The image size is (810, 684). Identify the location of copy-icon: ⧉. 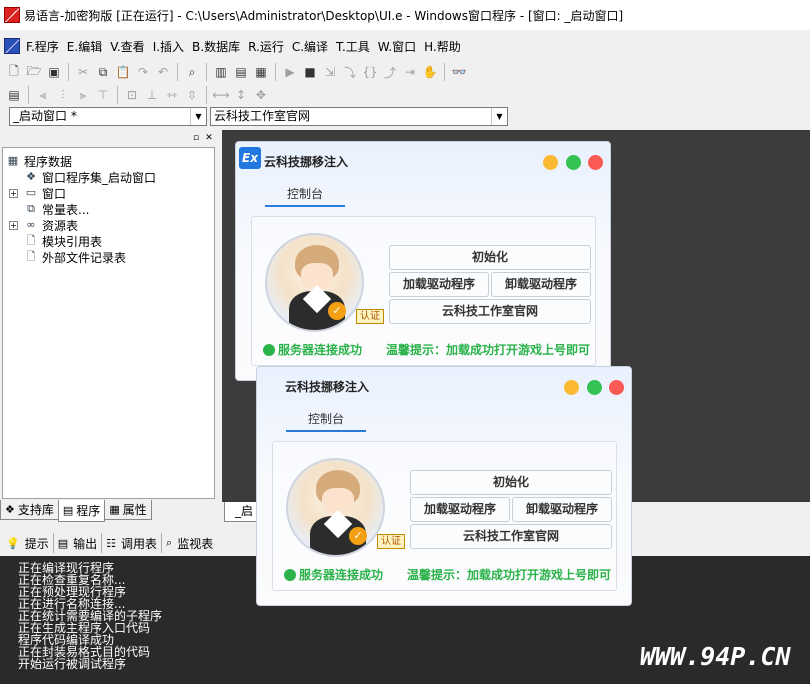
(103, 72).